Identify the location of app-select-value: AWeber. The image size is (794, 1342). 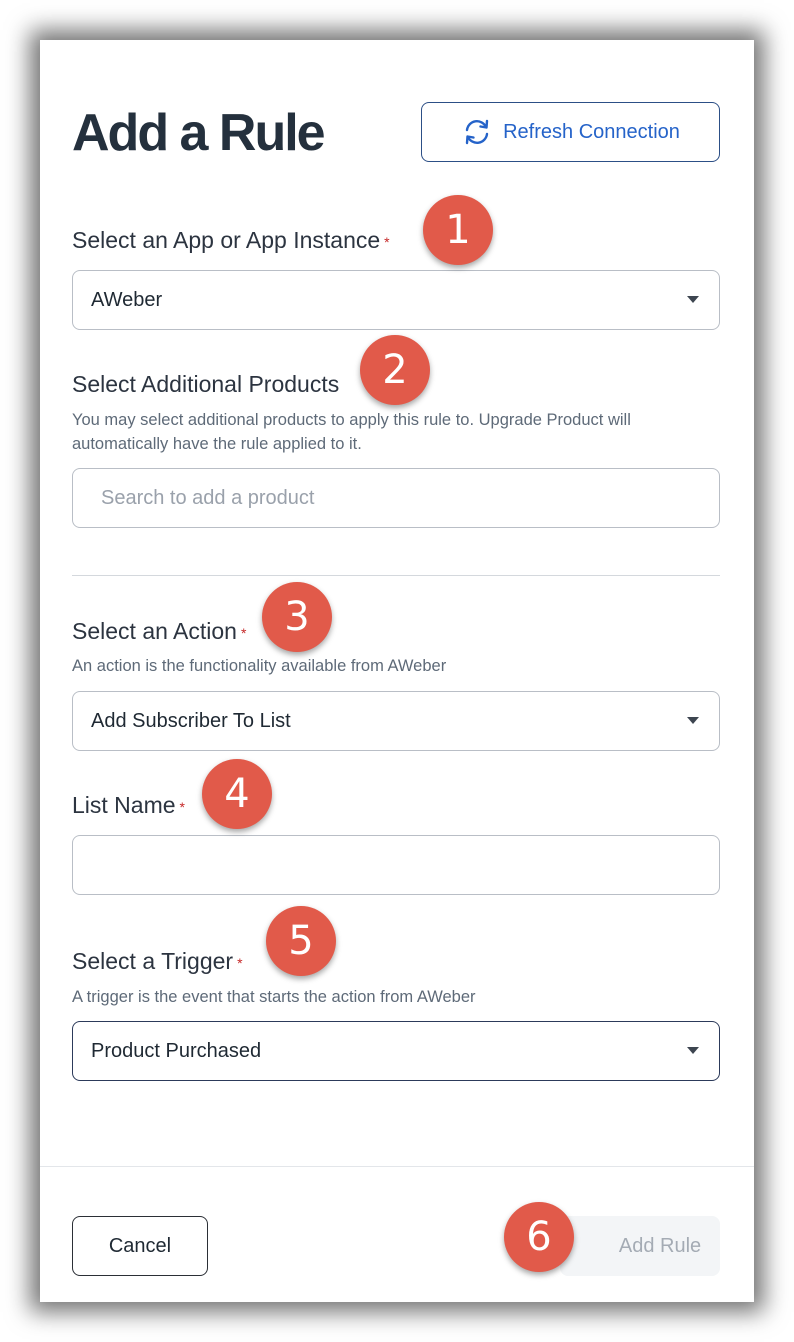
(127, 299).